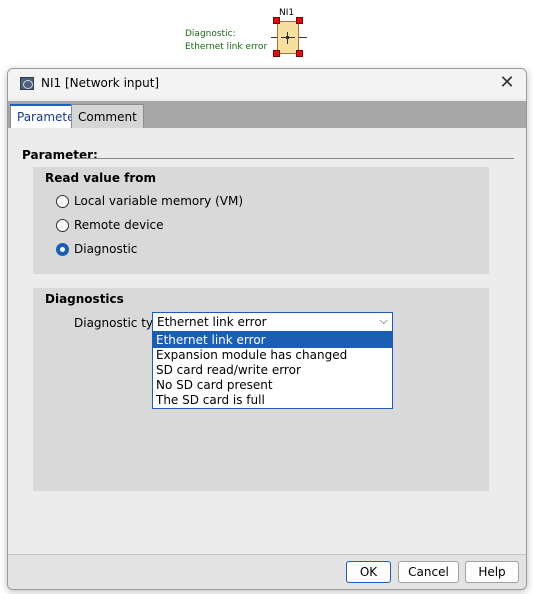 The height and width of the screenshot is (594, 533). I want to click on resize-handle-bottom-left, so click(276, 53).